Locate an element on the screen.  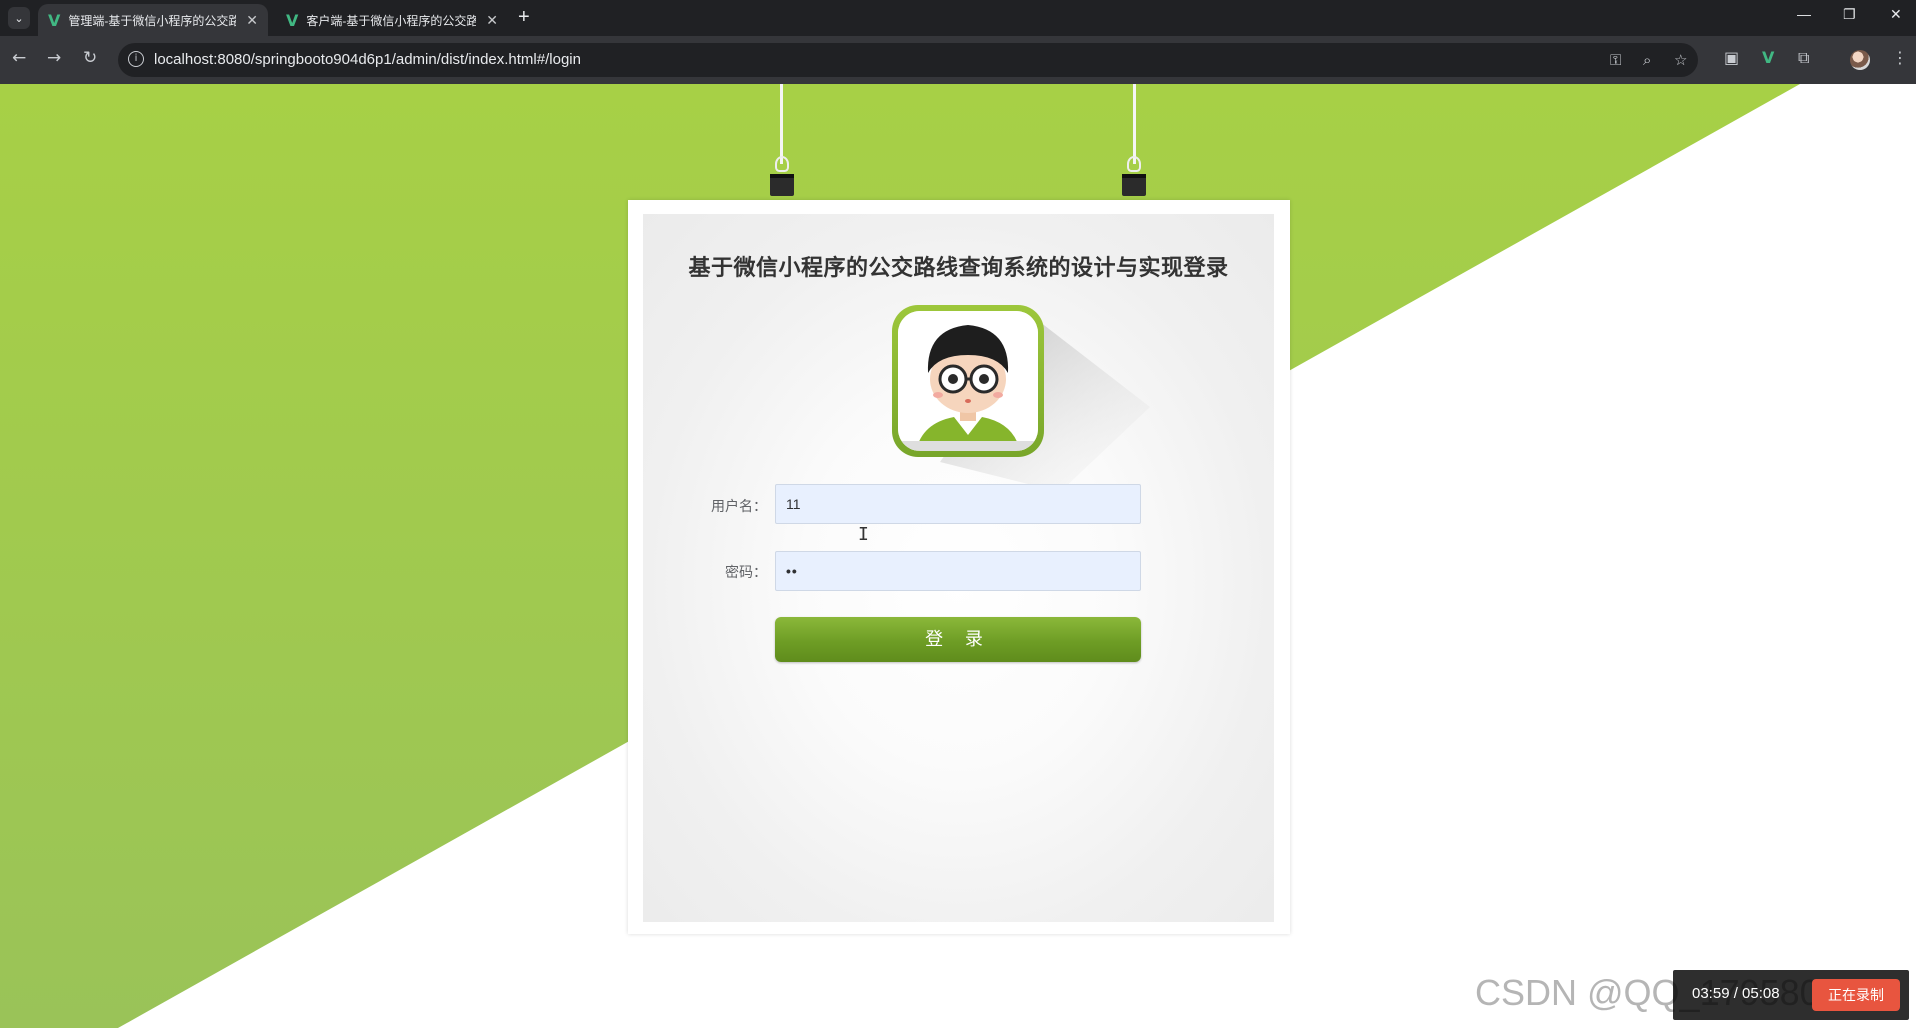
cartoon-boy-icon is located at coordinates (968, 381).